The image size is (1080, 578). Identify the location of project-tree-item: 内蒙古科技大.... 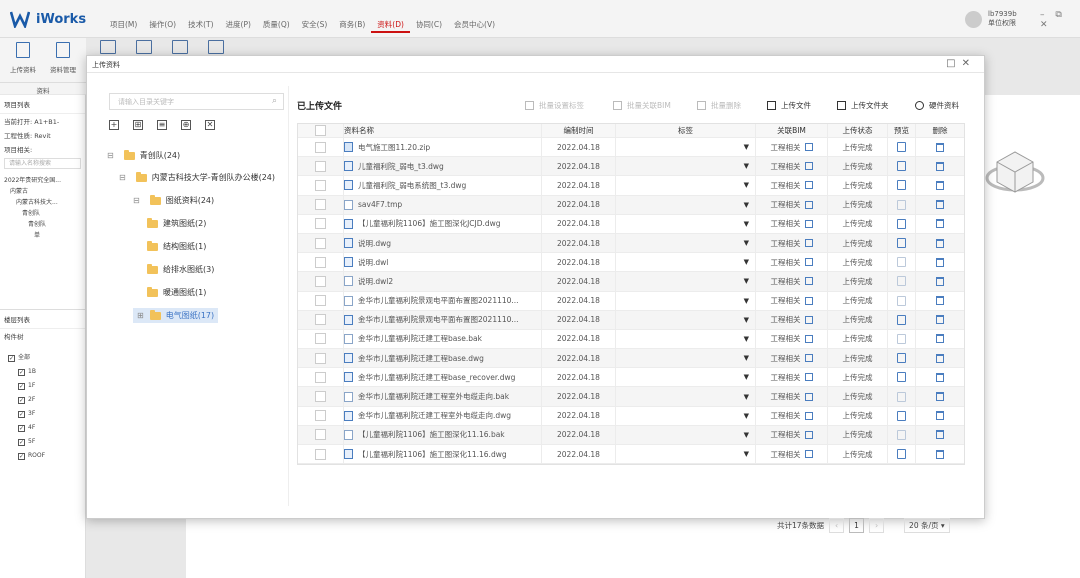
(42, 202).